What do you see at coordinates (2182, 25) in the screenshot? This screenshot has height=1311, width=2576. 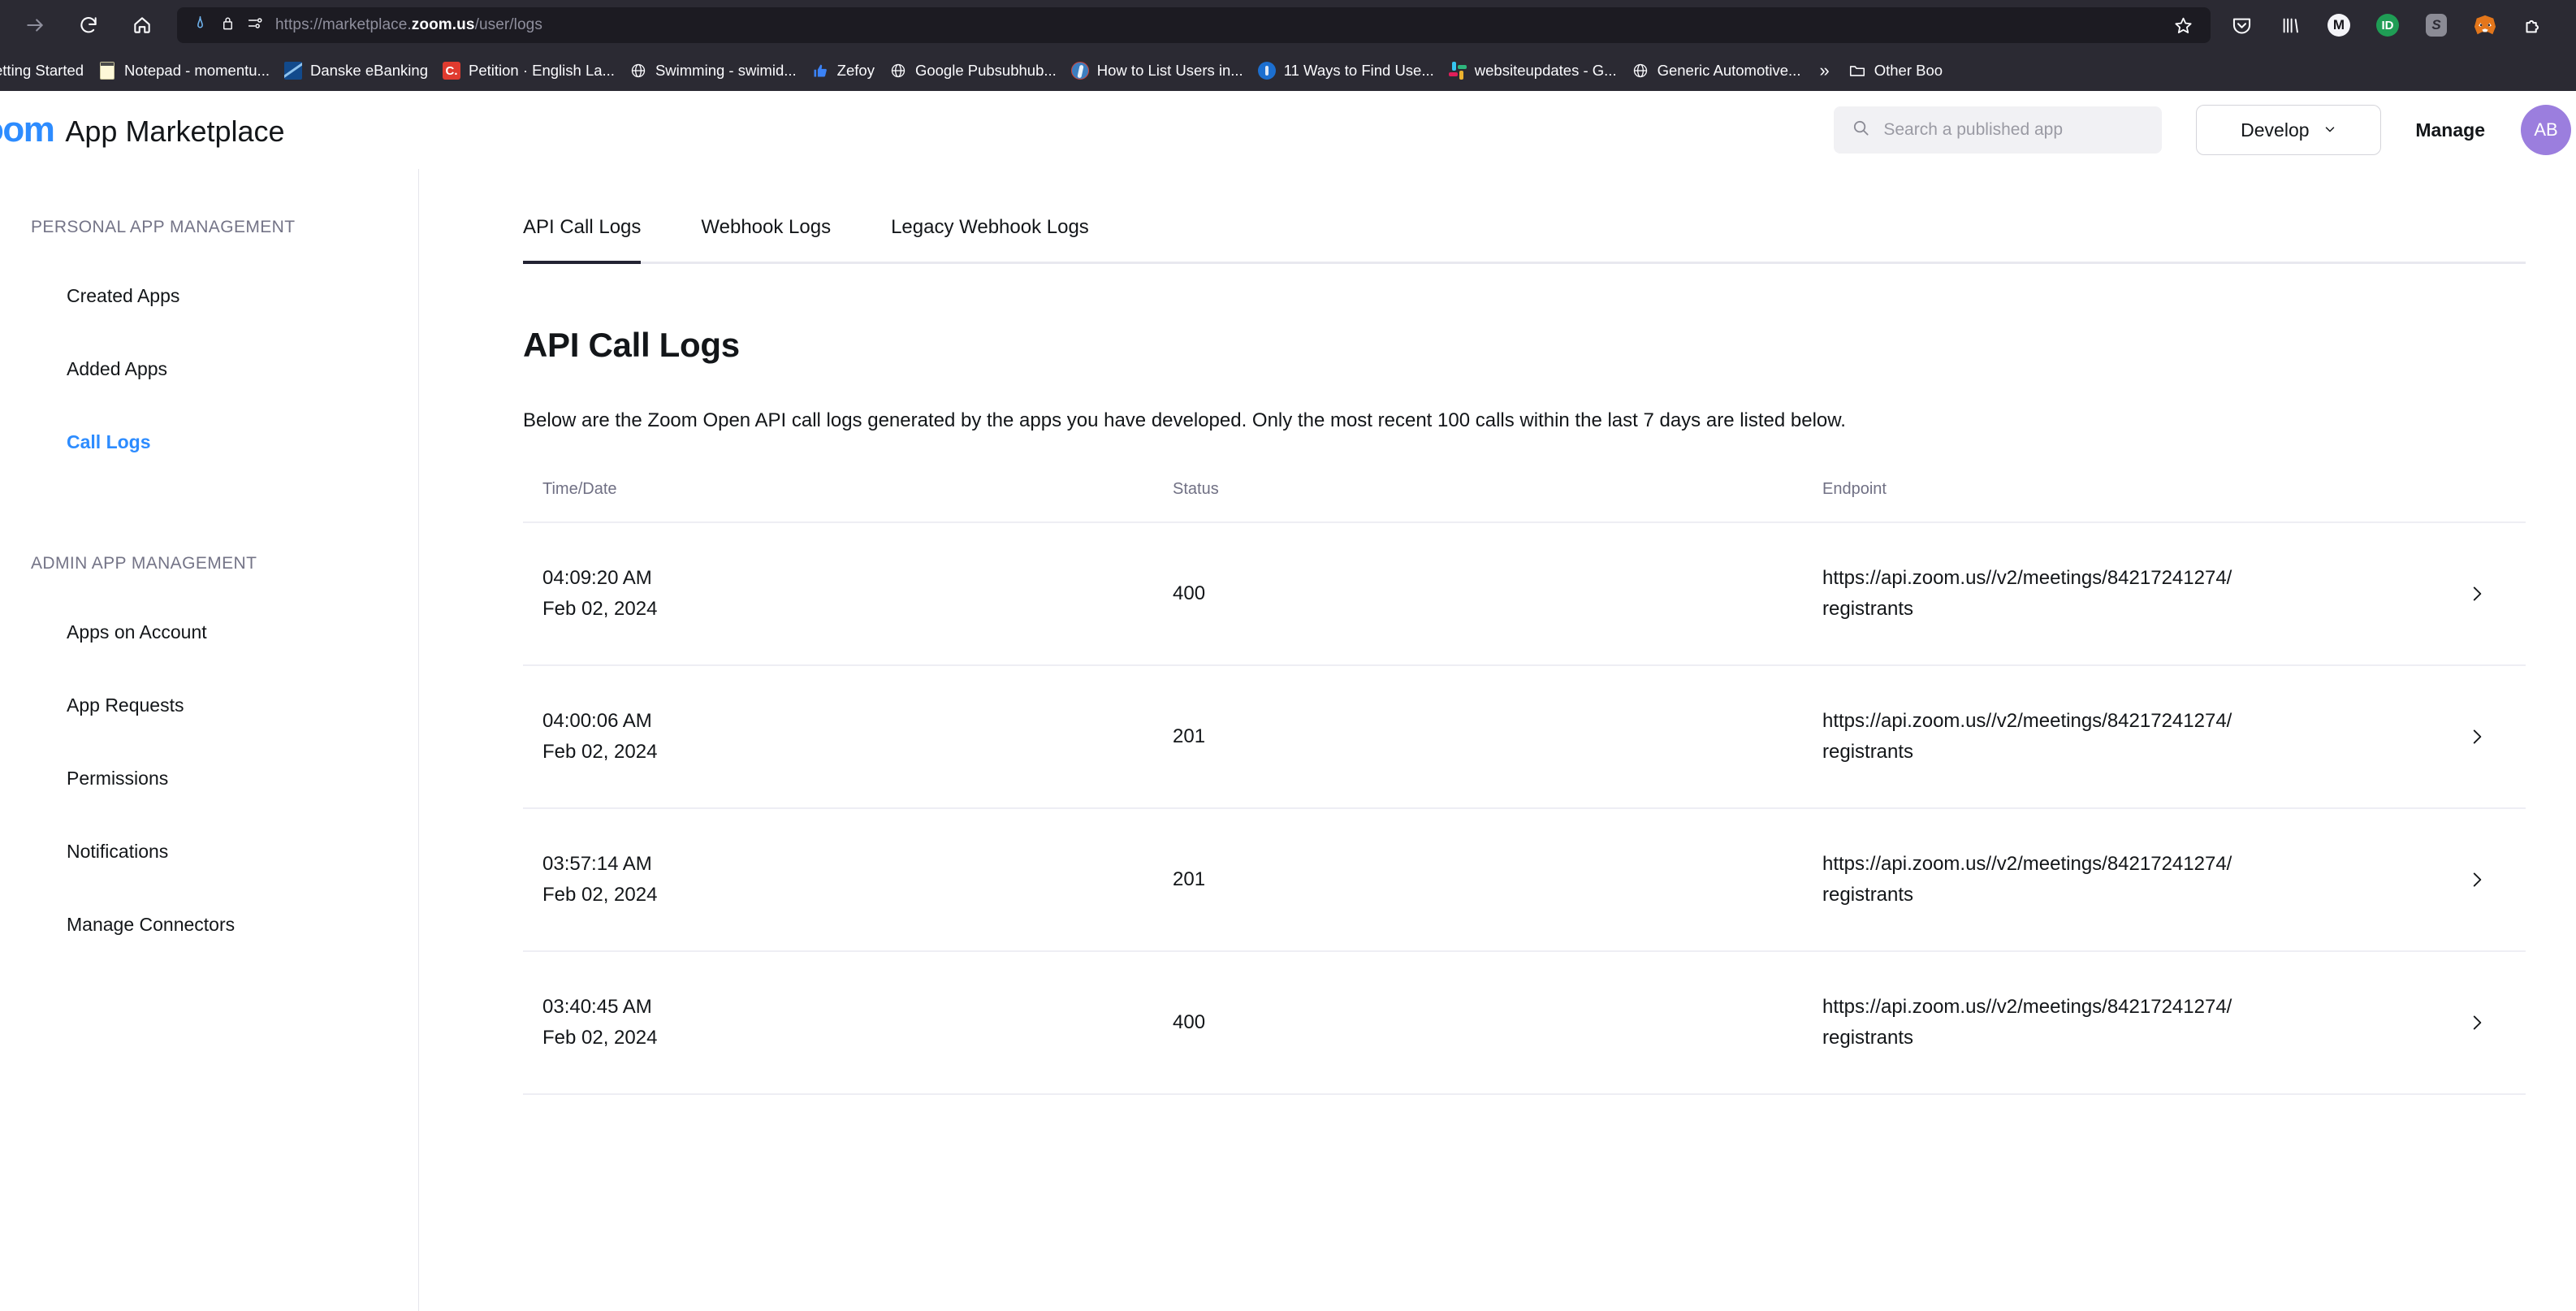 I see `bookmark-star-icon` at bounding box center [2182, 25].